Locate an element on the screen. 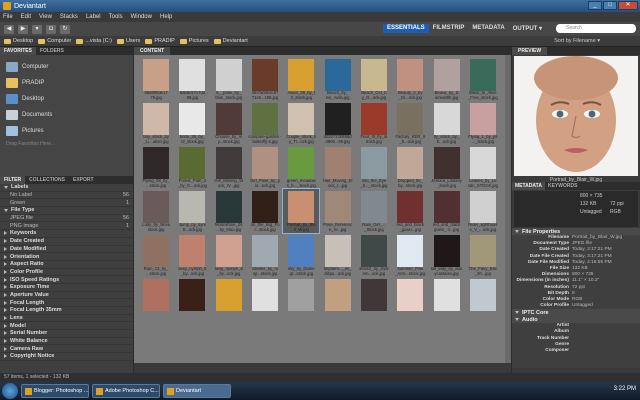  thumbnail-item: green_meadow s_b..._stock.jpg is located at coordinates (301, 167).